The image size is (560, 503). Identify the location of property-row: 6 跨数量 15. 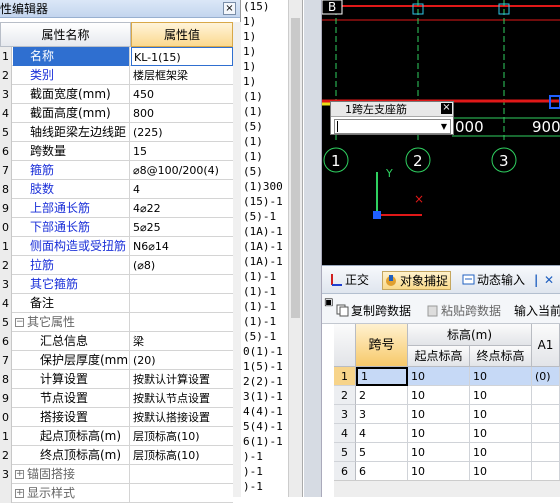
(116, 151).